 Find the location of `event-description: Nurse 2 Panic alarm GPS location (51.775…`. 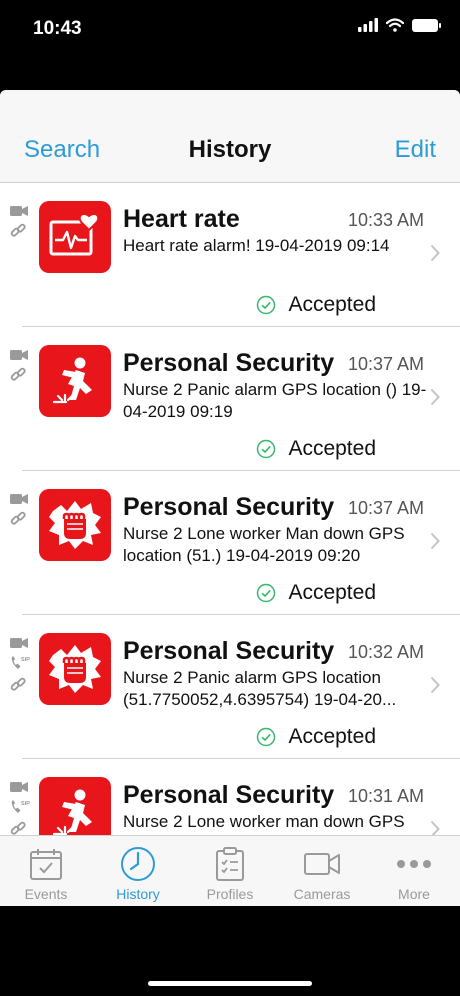

event-description: Nurse 2 Panic alarm GPS location (51.775… is located at coordinates (260, 688).